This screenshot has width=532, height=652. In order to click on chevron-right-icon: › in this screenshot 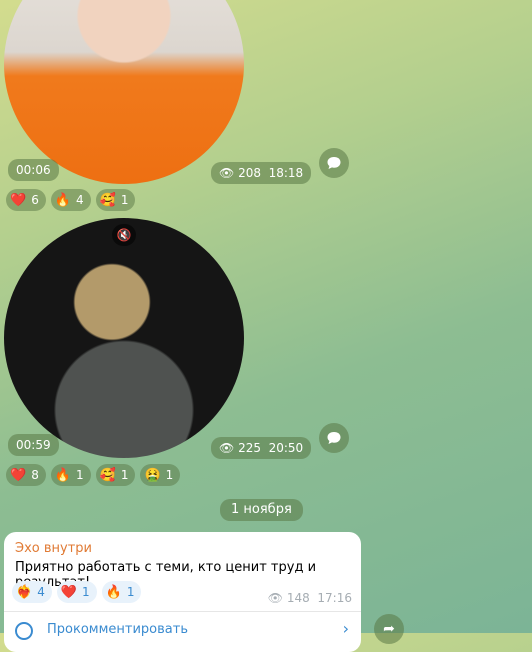, I will do `click(345, 628)`.